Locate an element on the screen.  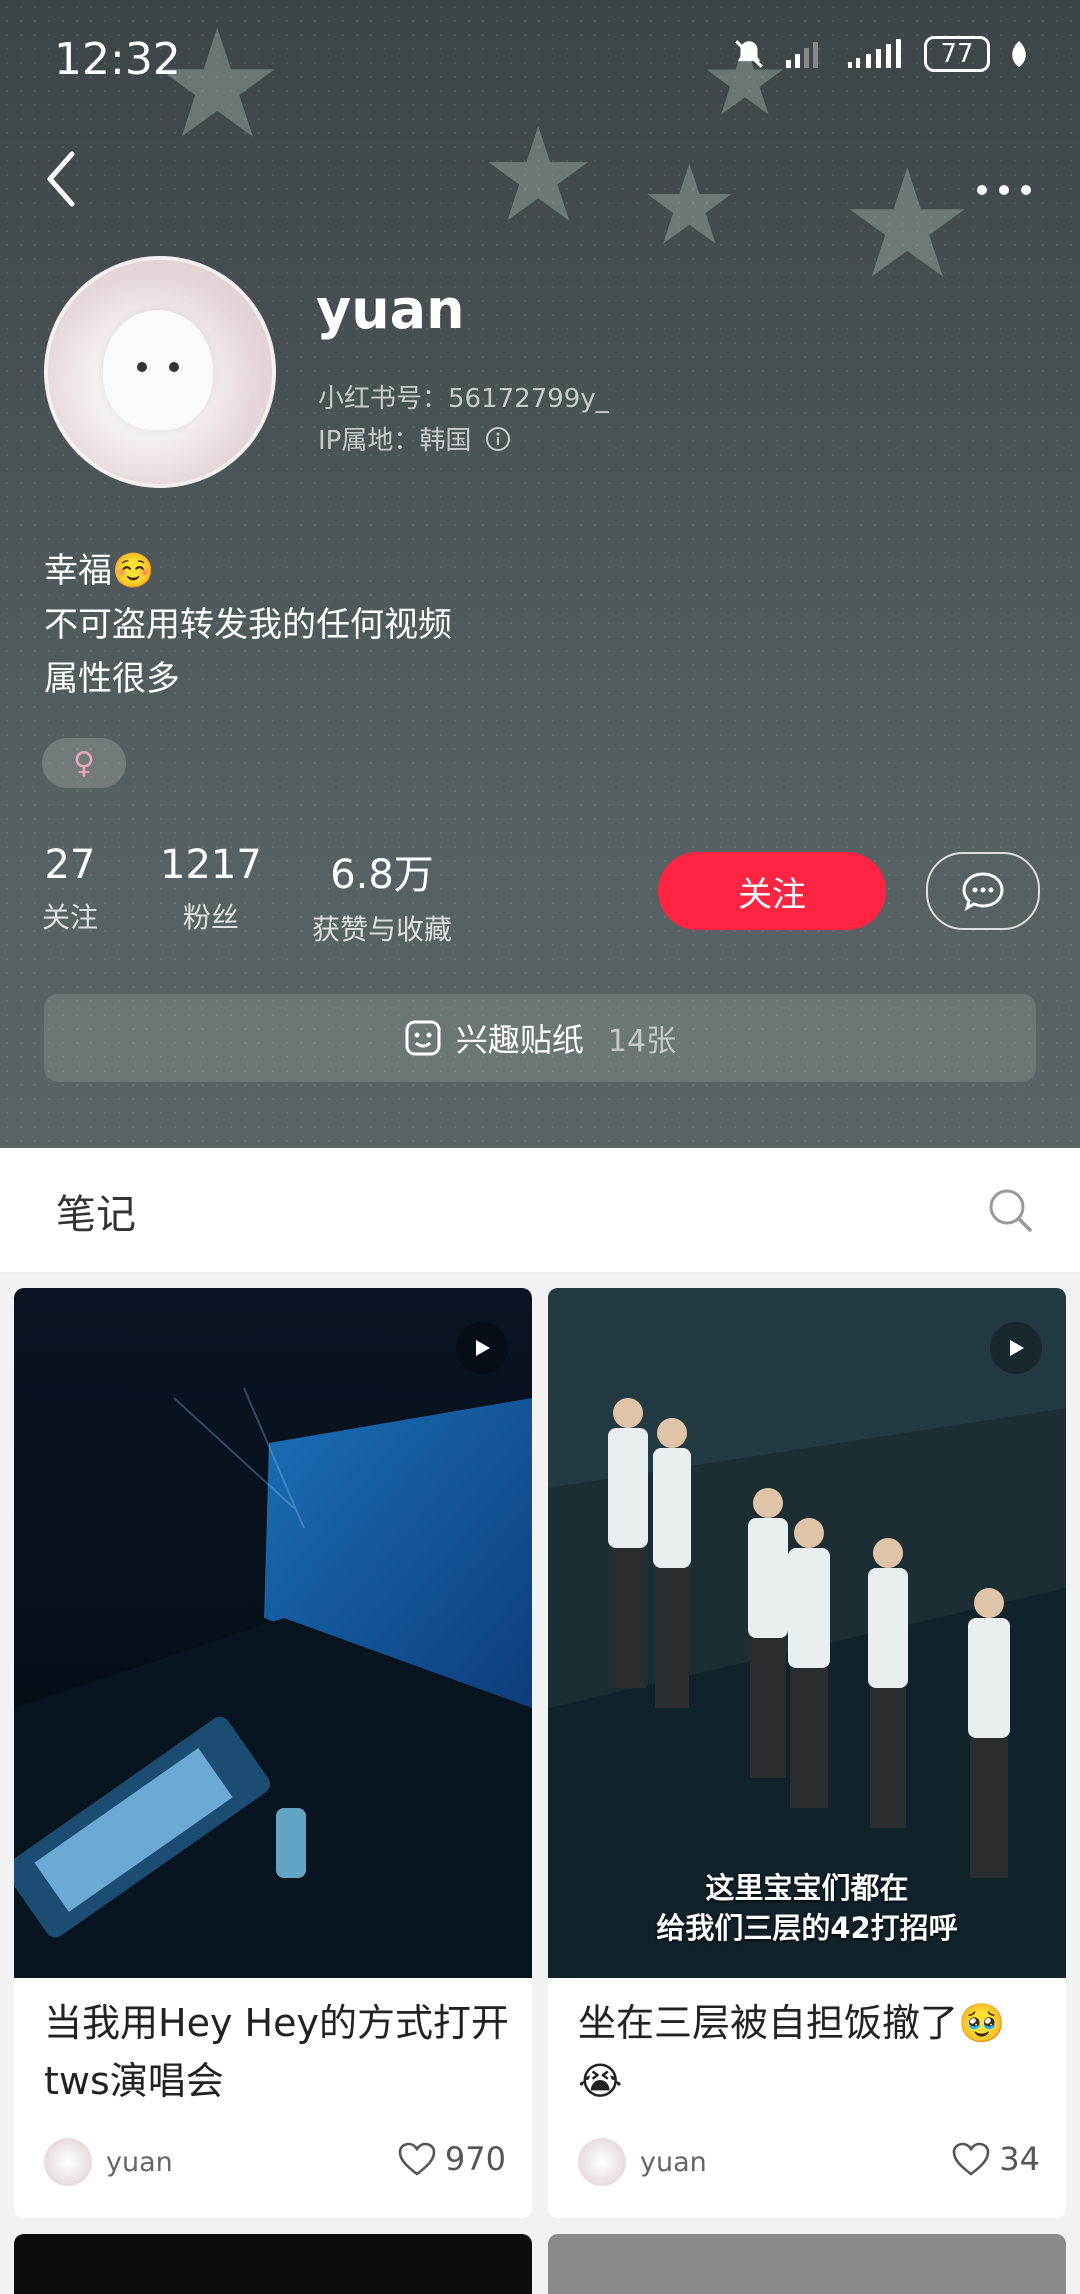
profile-ip-row: IP属地：韩国 is located at coordinates (414, 438).